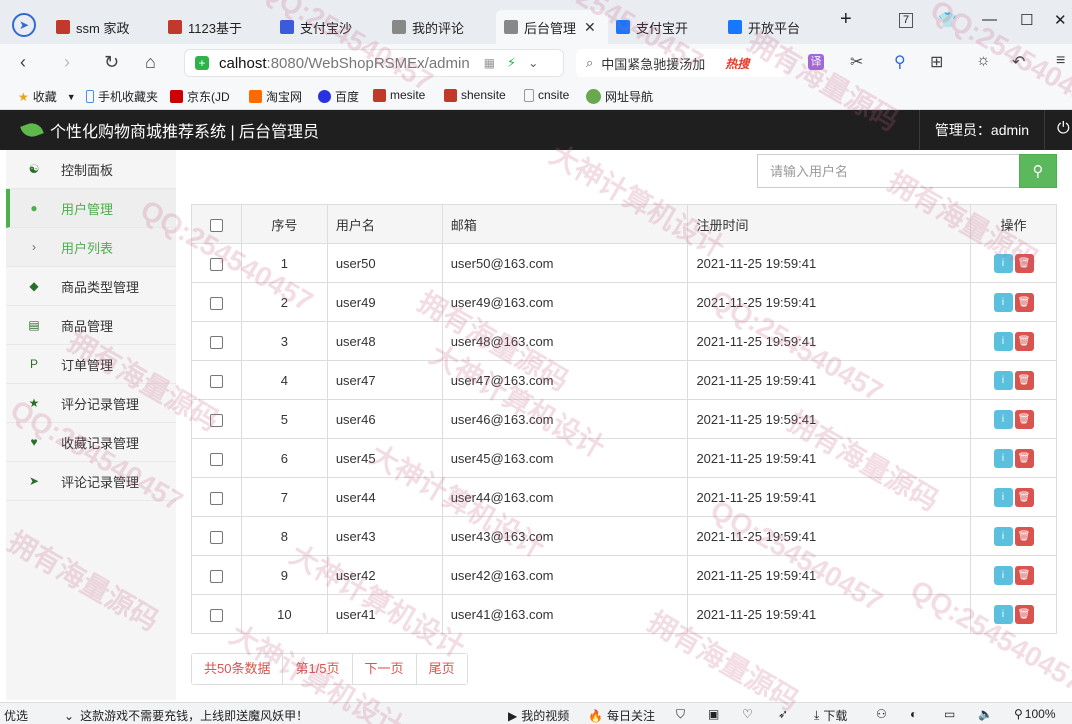 The image size is (1072, 724). I want to click on translate-icon: 译, so click(816, 62).